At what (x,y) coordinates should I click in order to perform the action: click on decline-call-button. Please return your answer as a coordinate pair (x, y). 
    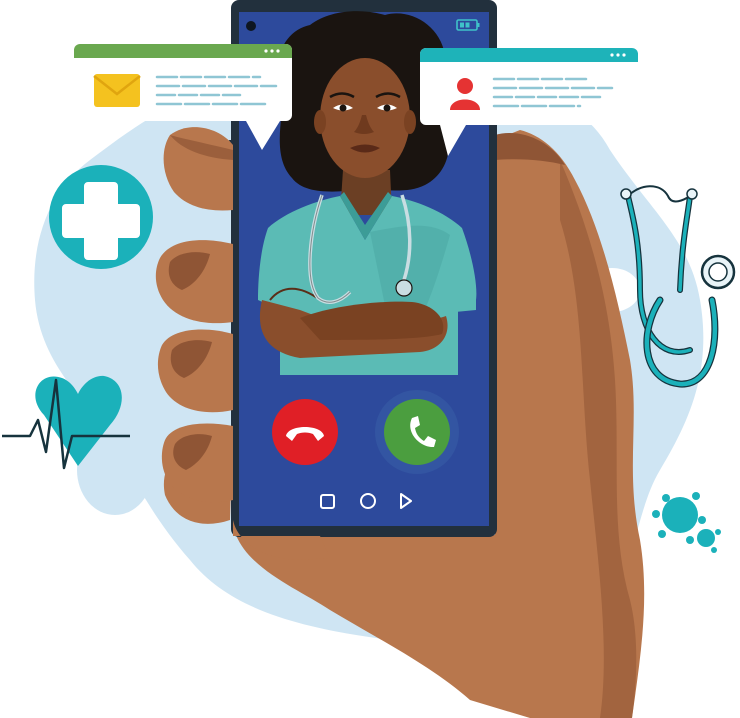
    Looking at the image, I should click on (305, 432).